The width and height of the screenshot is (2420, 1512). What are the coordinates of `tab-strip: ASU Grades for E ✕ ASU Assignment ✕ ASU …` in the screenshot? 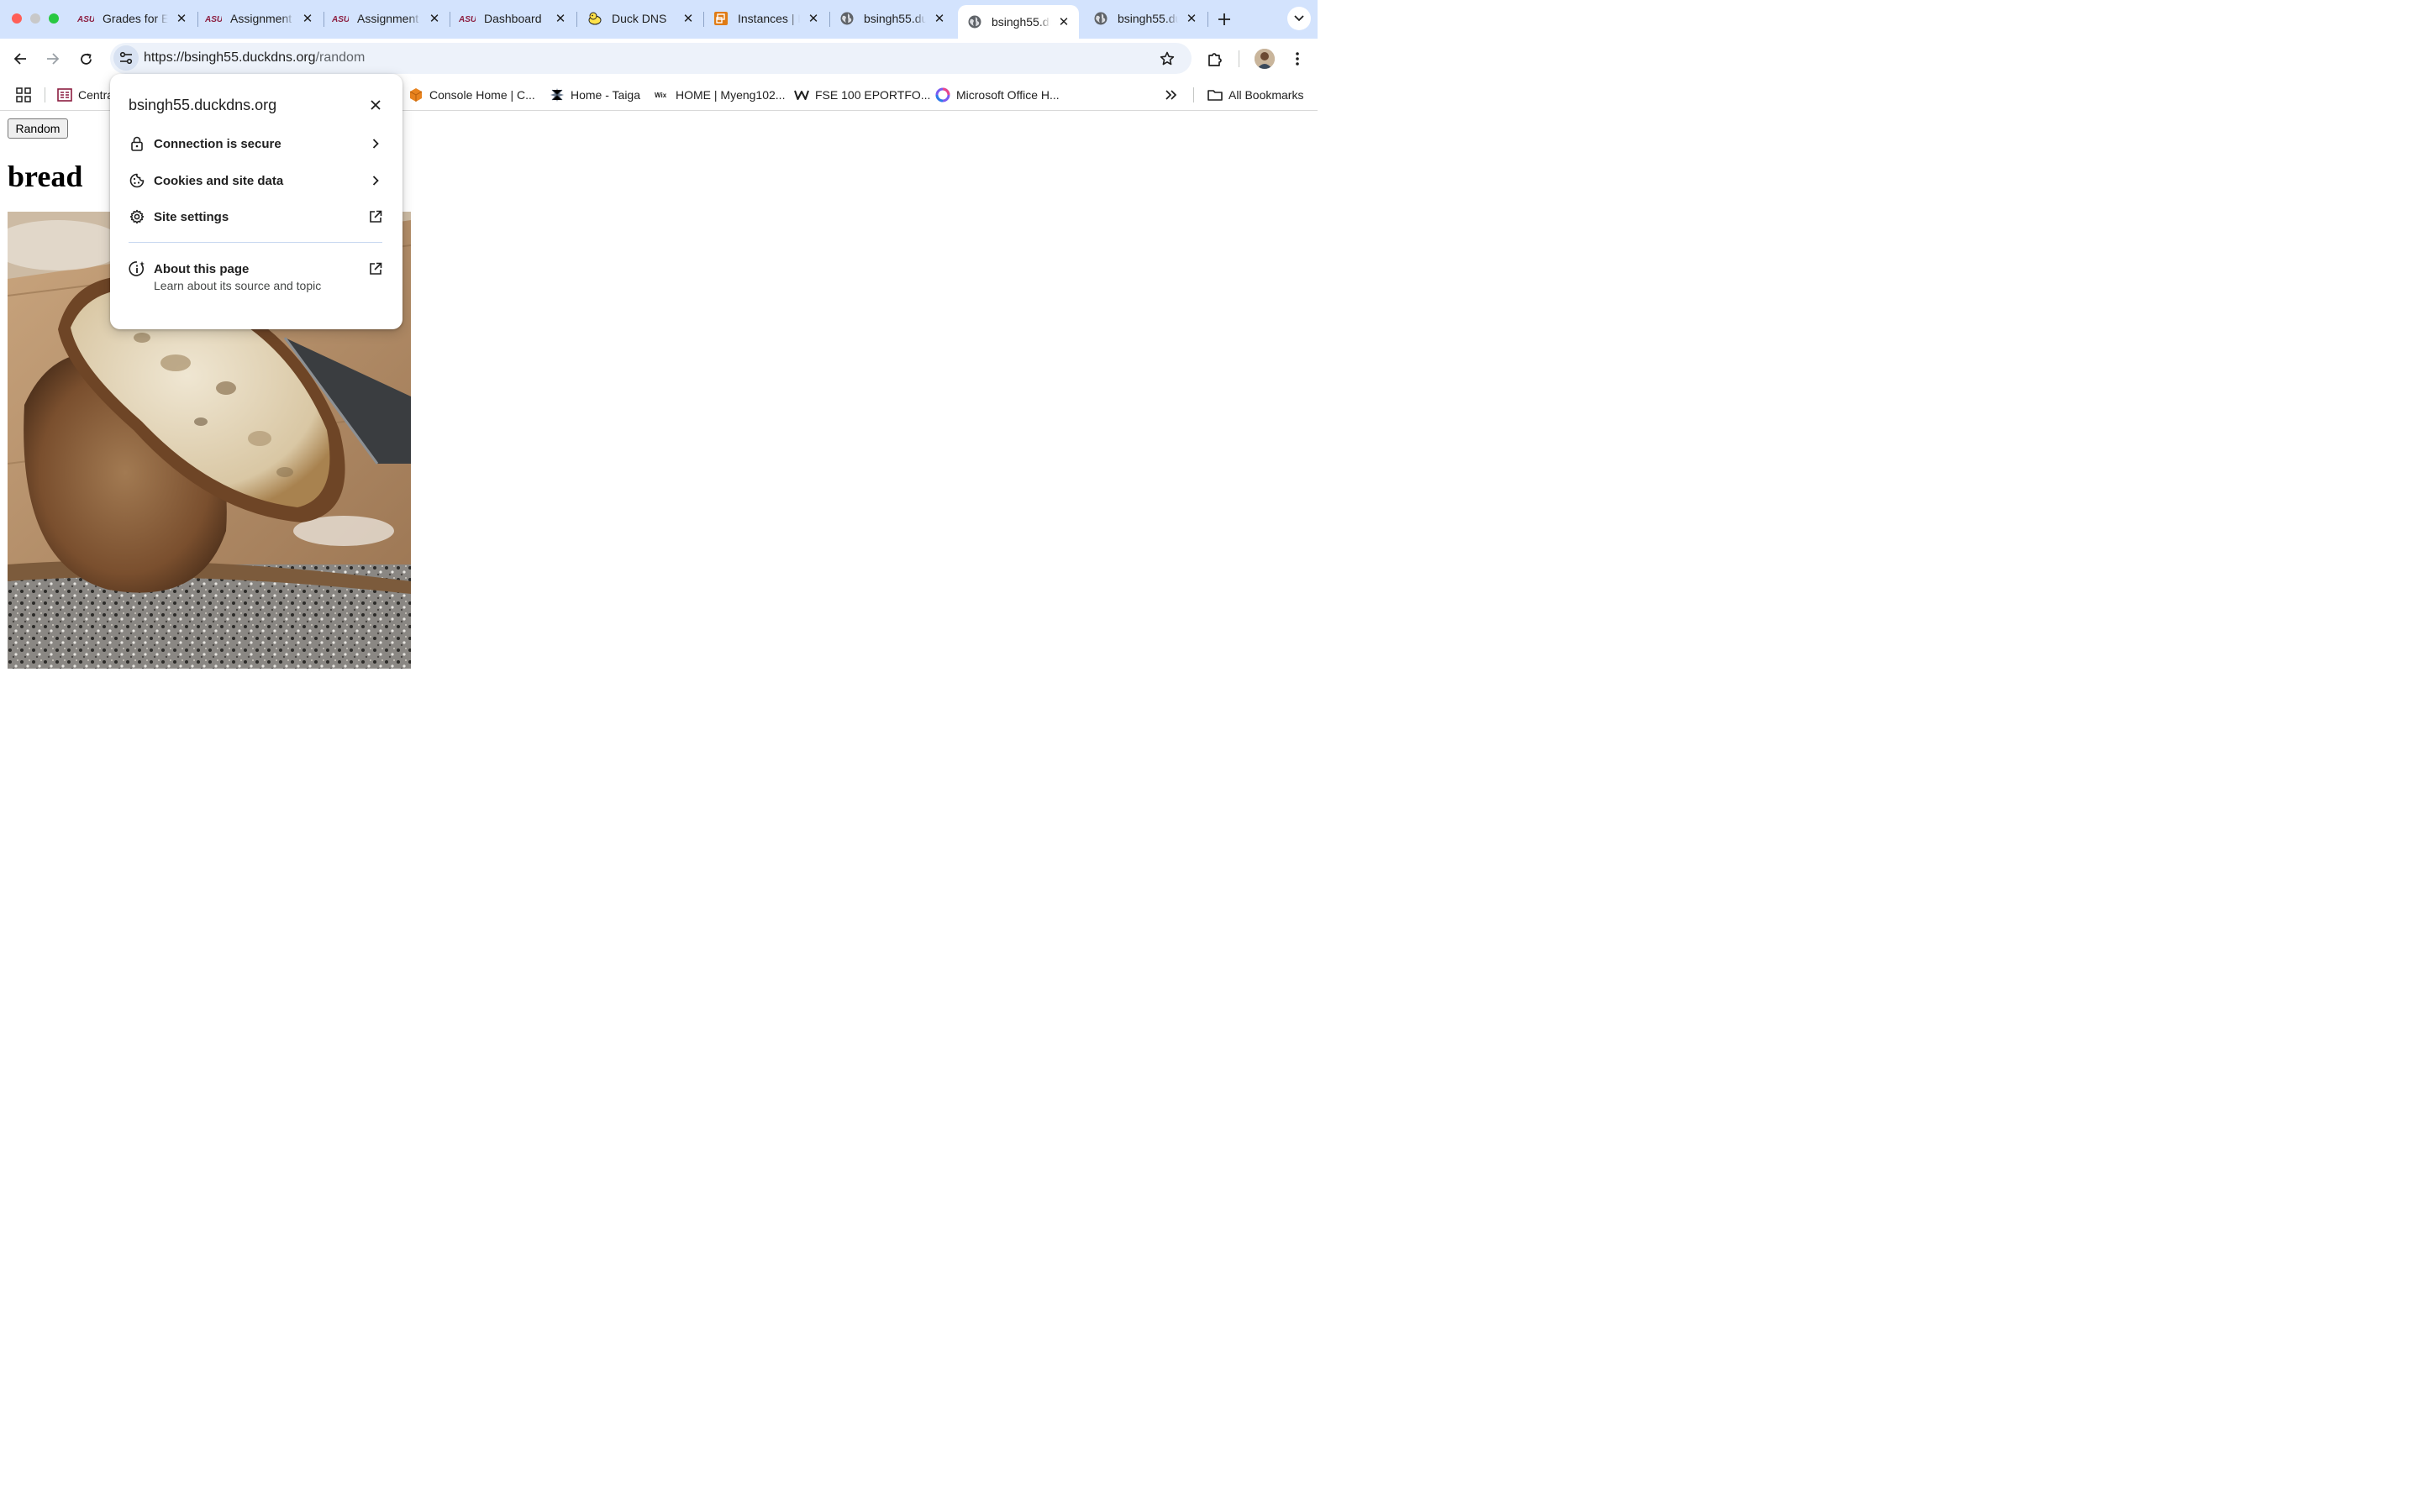 It's located at (659, 19).